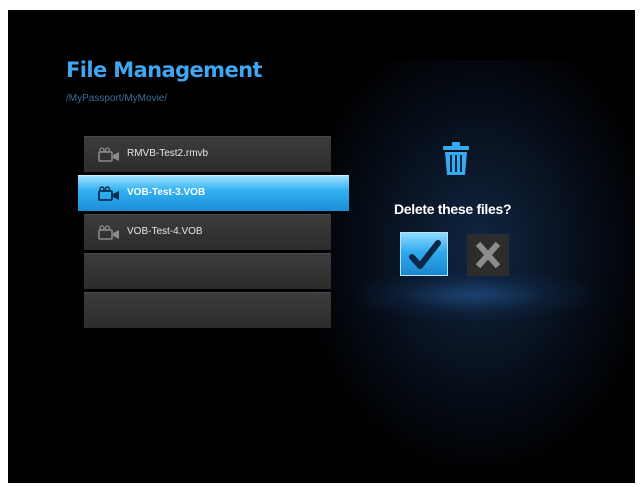 This screenshot has width=642, height=487. I want to click on breadcrumb-path: /MyPassport/MyMovie/, so click(117, 98).